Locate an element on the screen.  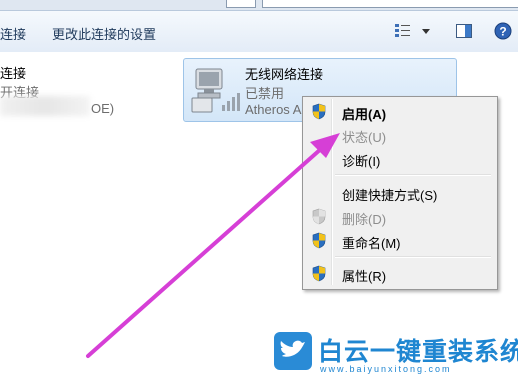
watermark-logo: 白云一键重装系统 www.baiyunxitong.com is located at coordinates (396, 355).